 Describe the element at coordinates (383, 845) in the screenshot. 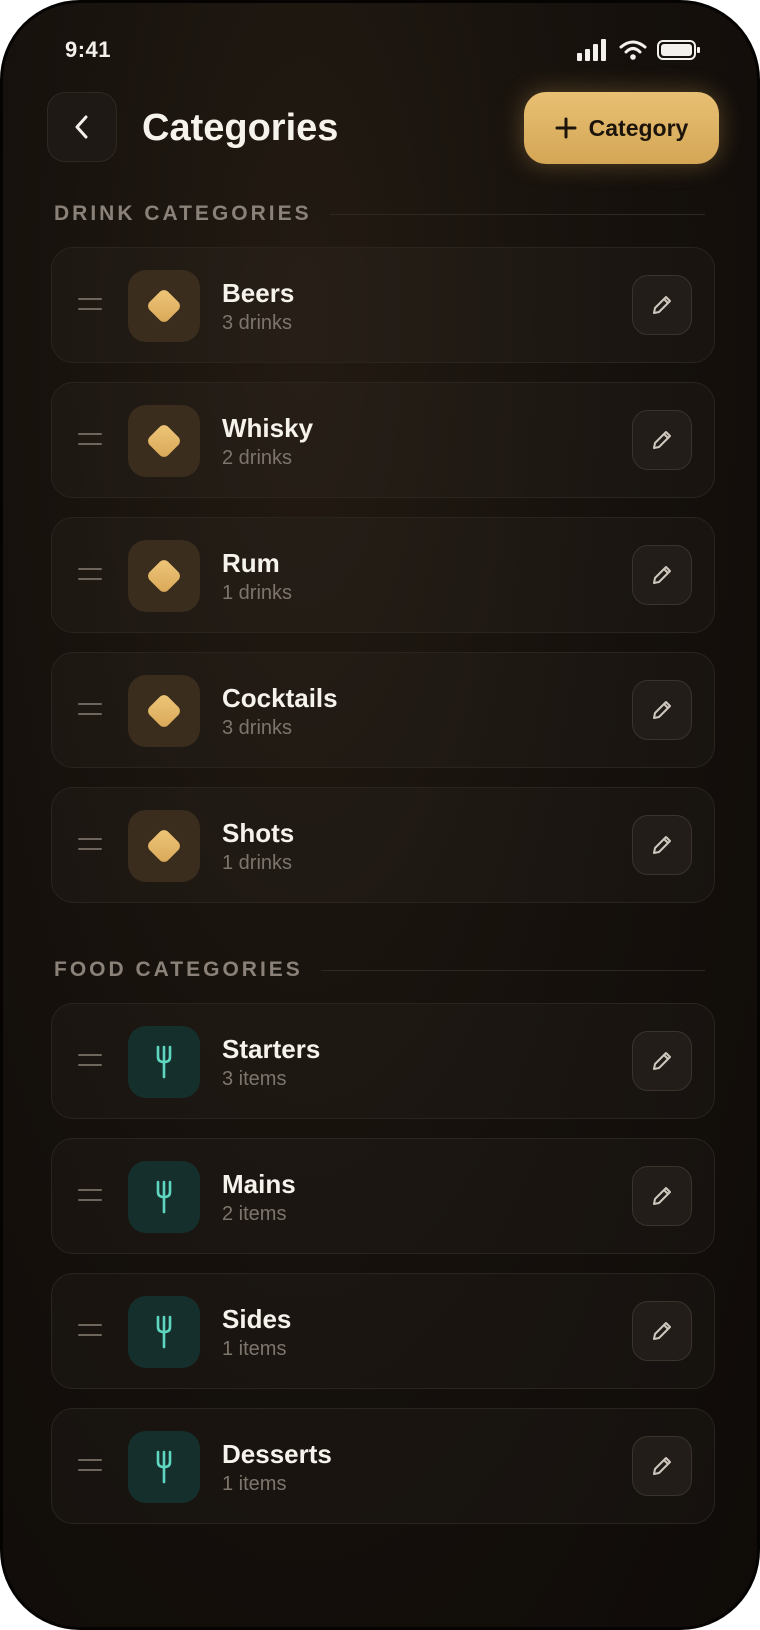

I see `category-row: Shots 1 drinks` at that location.